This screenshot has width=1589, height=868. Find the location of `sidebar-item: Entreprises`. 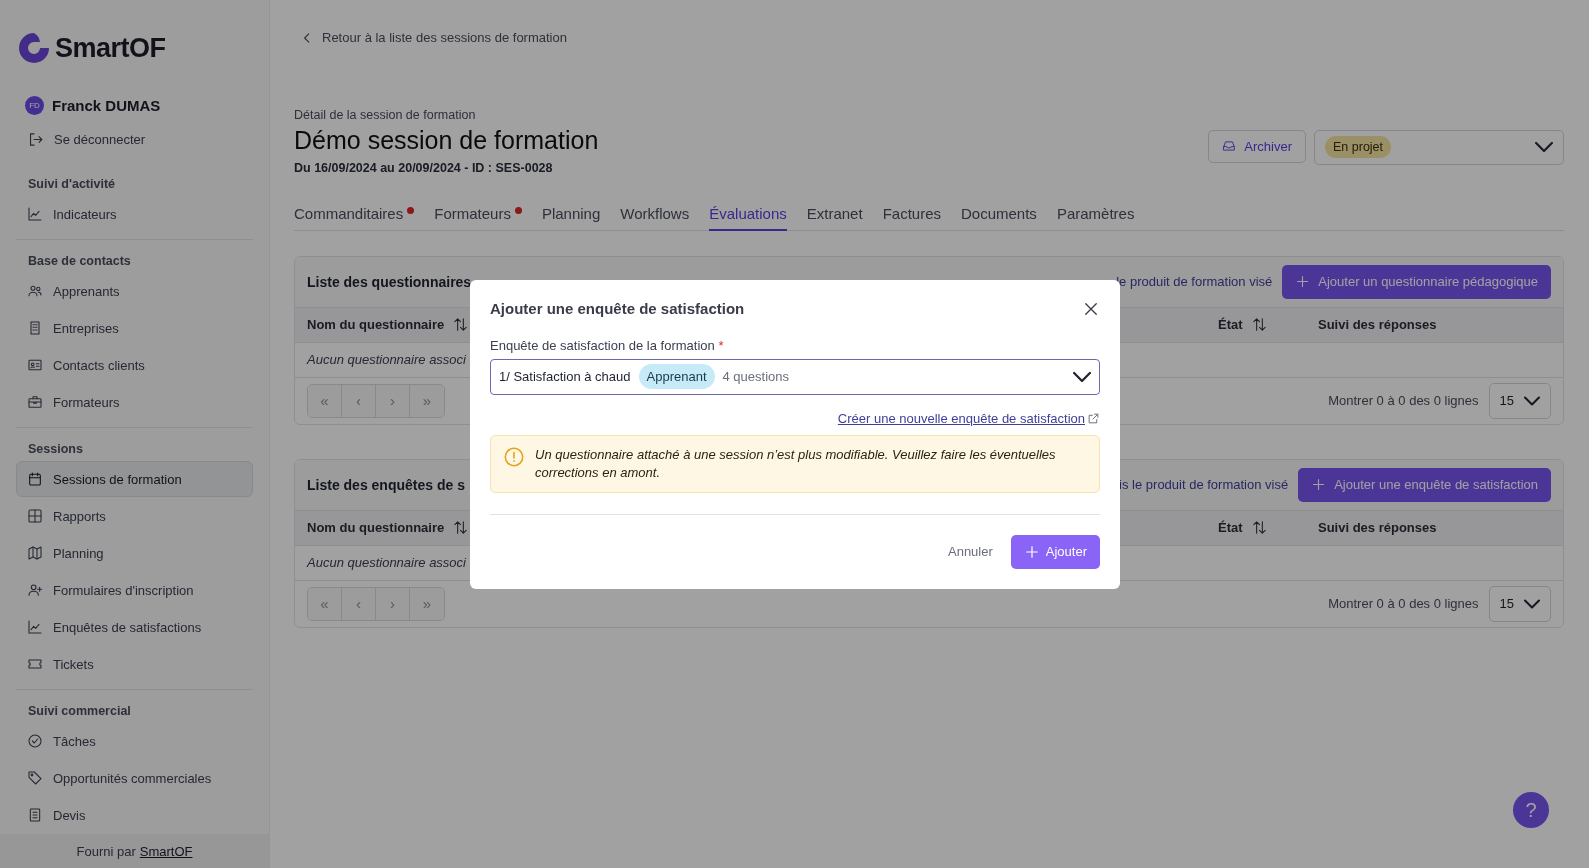

sidebar-item: Entreprises is located at coordinates (134, 328).